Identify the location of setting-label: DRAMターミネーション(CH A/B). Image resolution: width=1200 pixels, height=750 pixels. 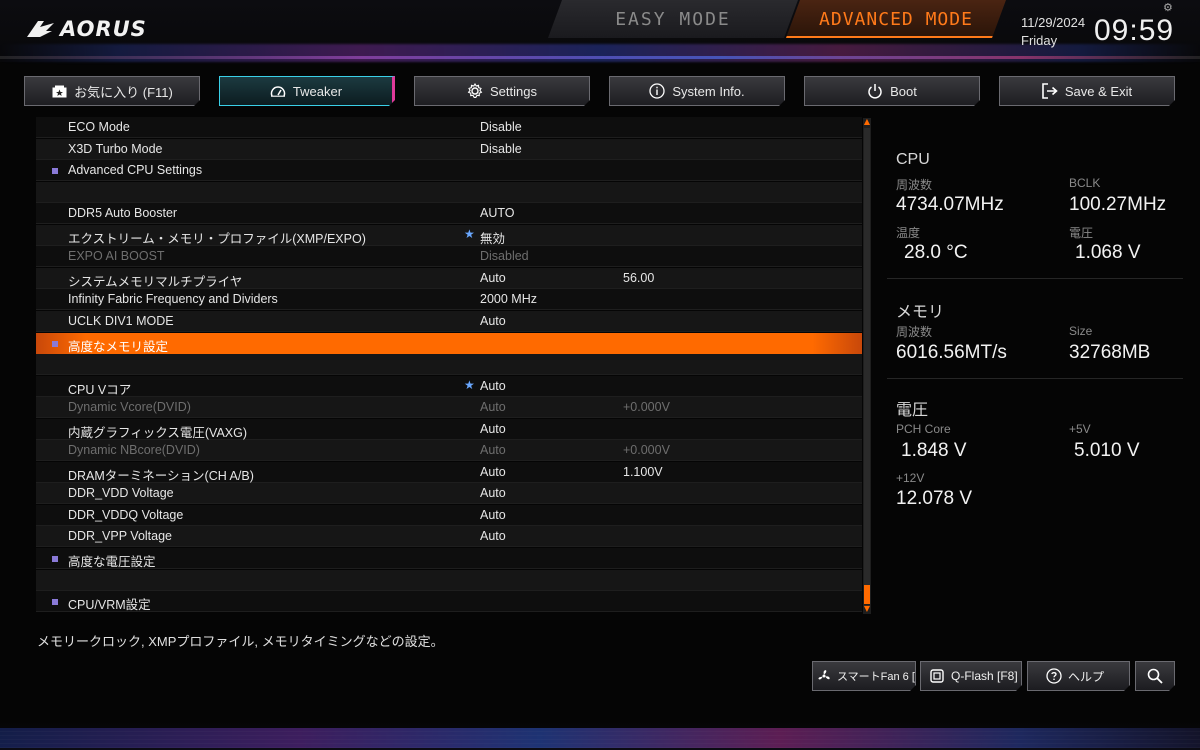
(161, 475).